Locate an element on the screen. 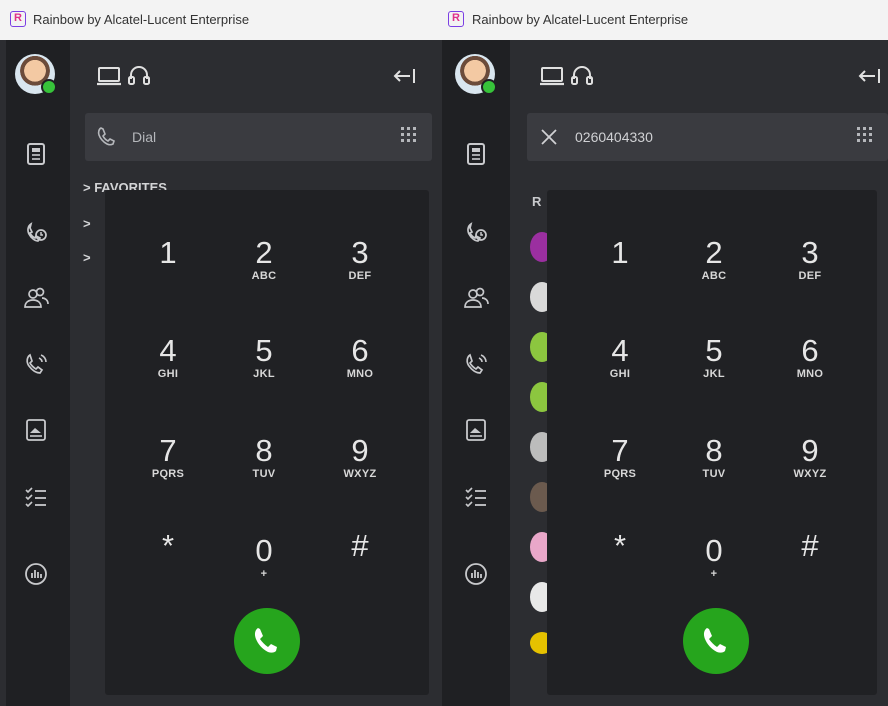 The image size is (888, 706). dial-input: Dial is located at coordinates (258, 137).